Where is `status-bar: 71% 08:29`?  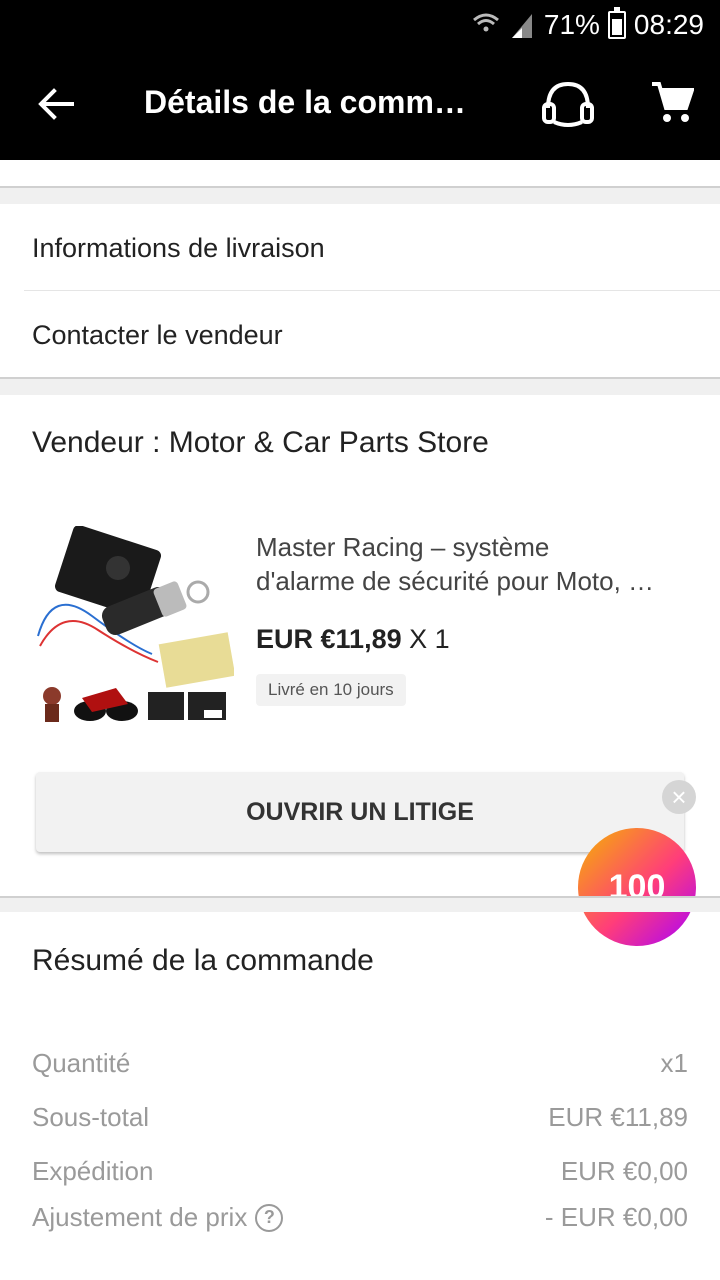 status-bar: 71% 08:29 is located at coordinates (596, 25).